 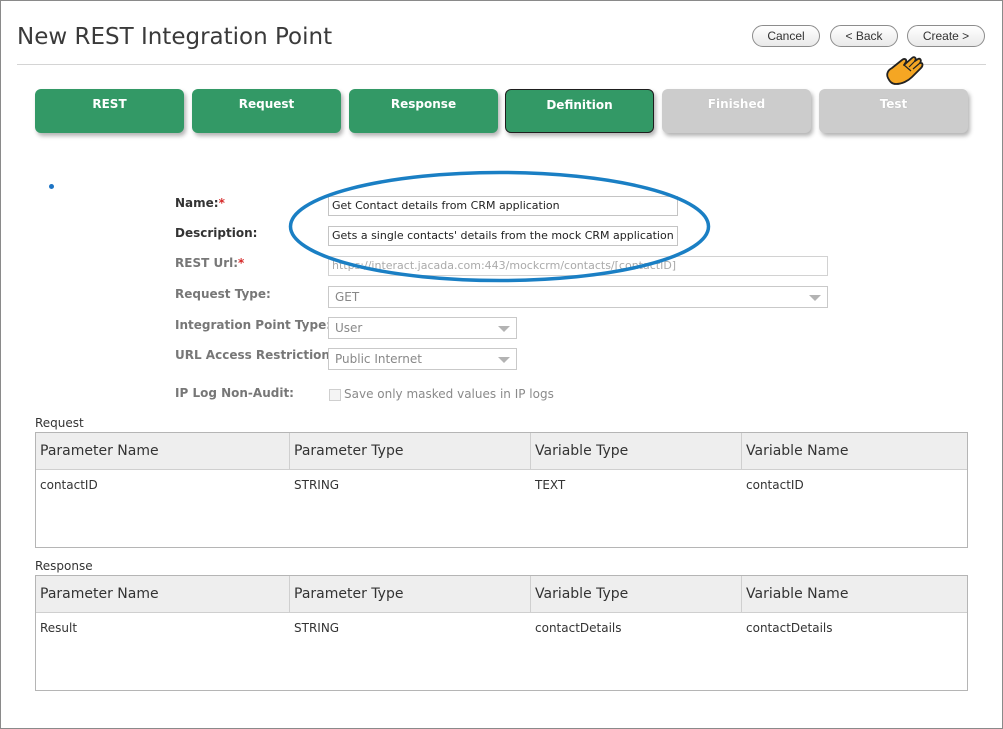 I want to click on wizard-step-rest: REST, so click(x=109, y=111).